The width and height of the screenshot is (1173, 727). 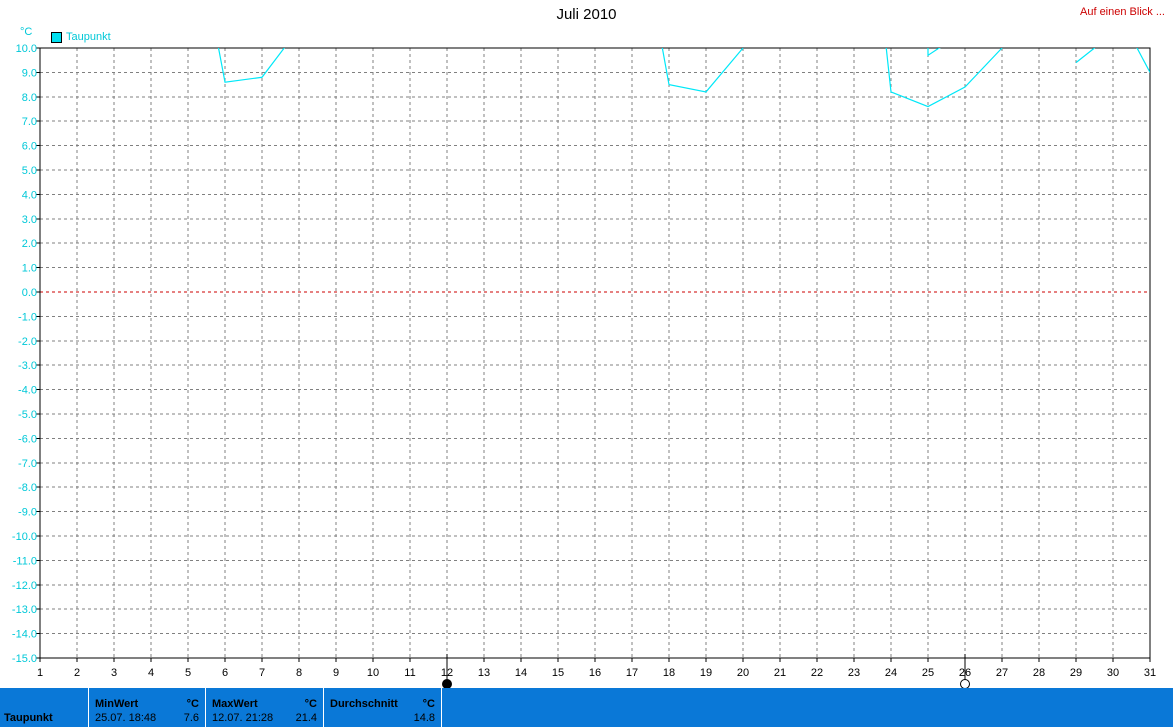 I want to click on x-tick-label: 24, so click(x=891, y=673).